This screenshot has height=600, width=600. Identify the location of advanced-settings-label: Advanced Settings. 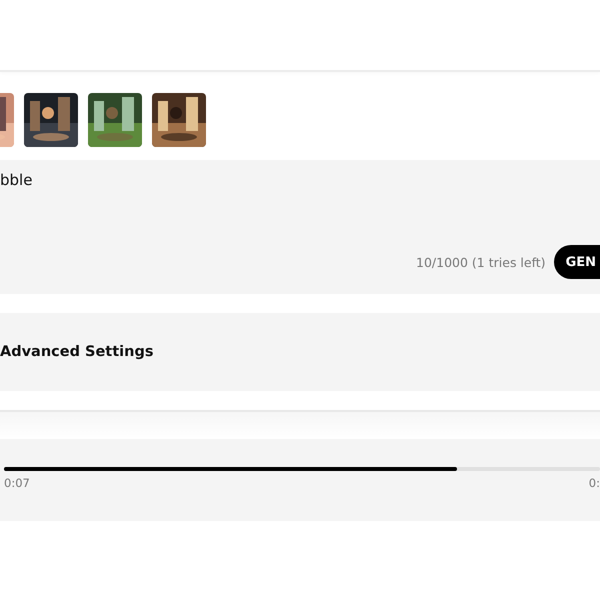
(77, 352).